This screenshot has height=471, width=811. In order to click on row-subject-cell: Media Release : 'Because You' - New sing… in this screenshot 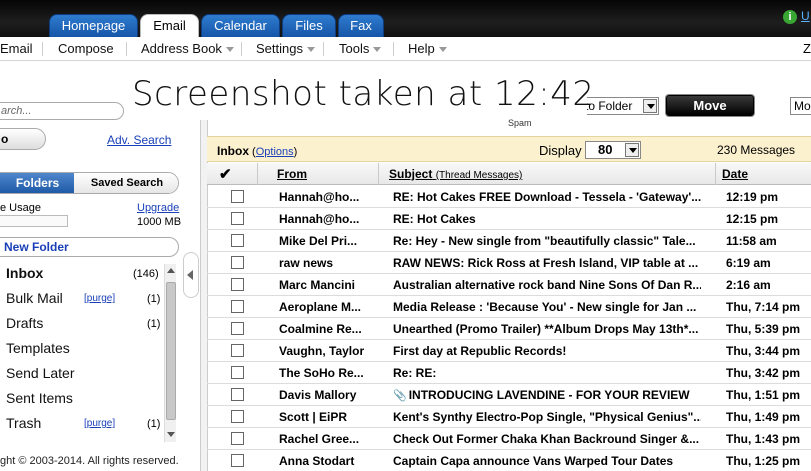, I will do `click(547, 307)`.